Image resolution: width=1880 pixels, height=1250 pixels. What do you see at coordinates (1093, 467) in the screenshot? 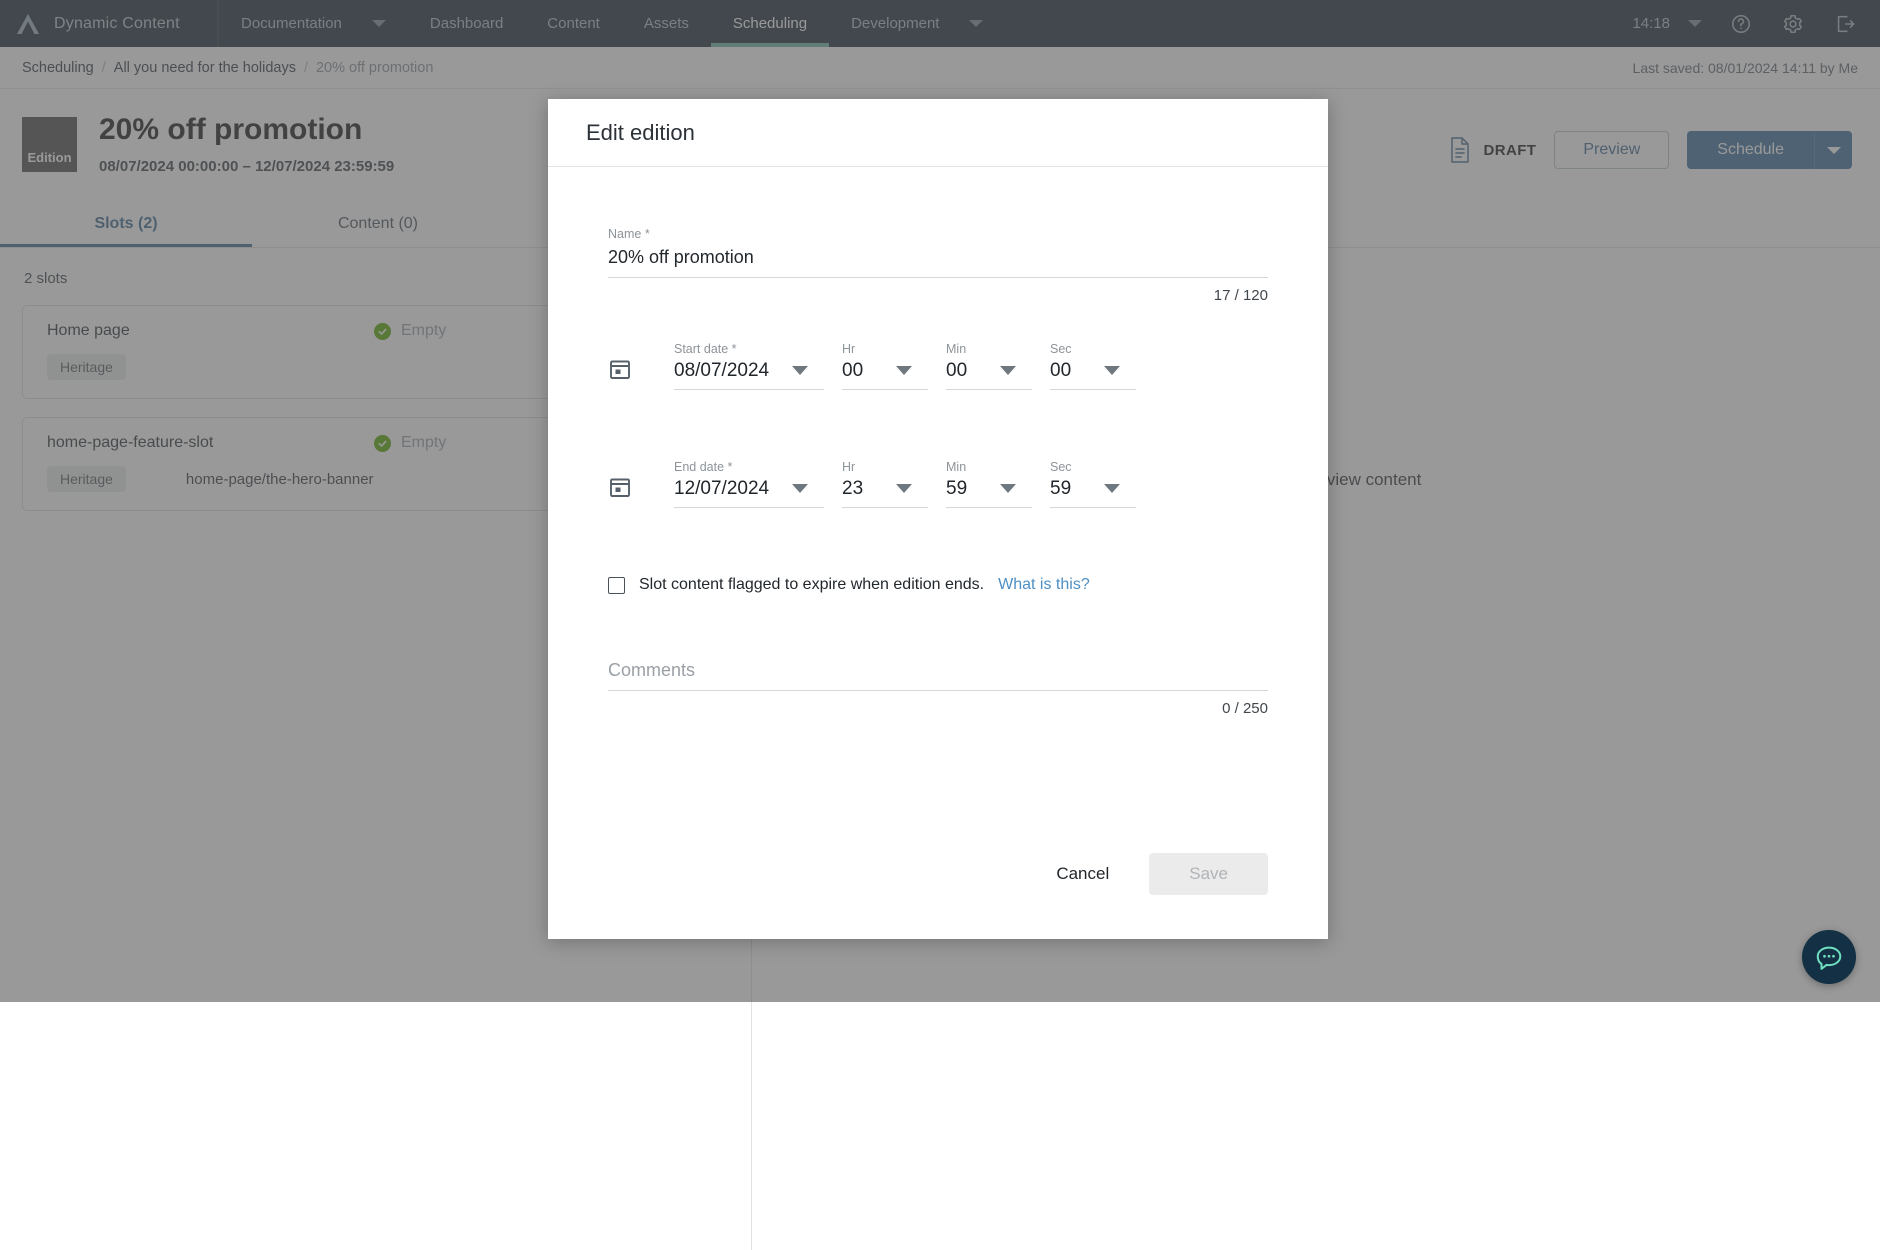
I see `end-second-label: Sec` at bounding box center [1093, 467].